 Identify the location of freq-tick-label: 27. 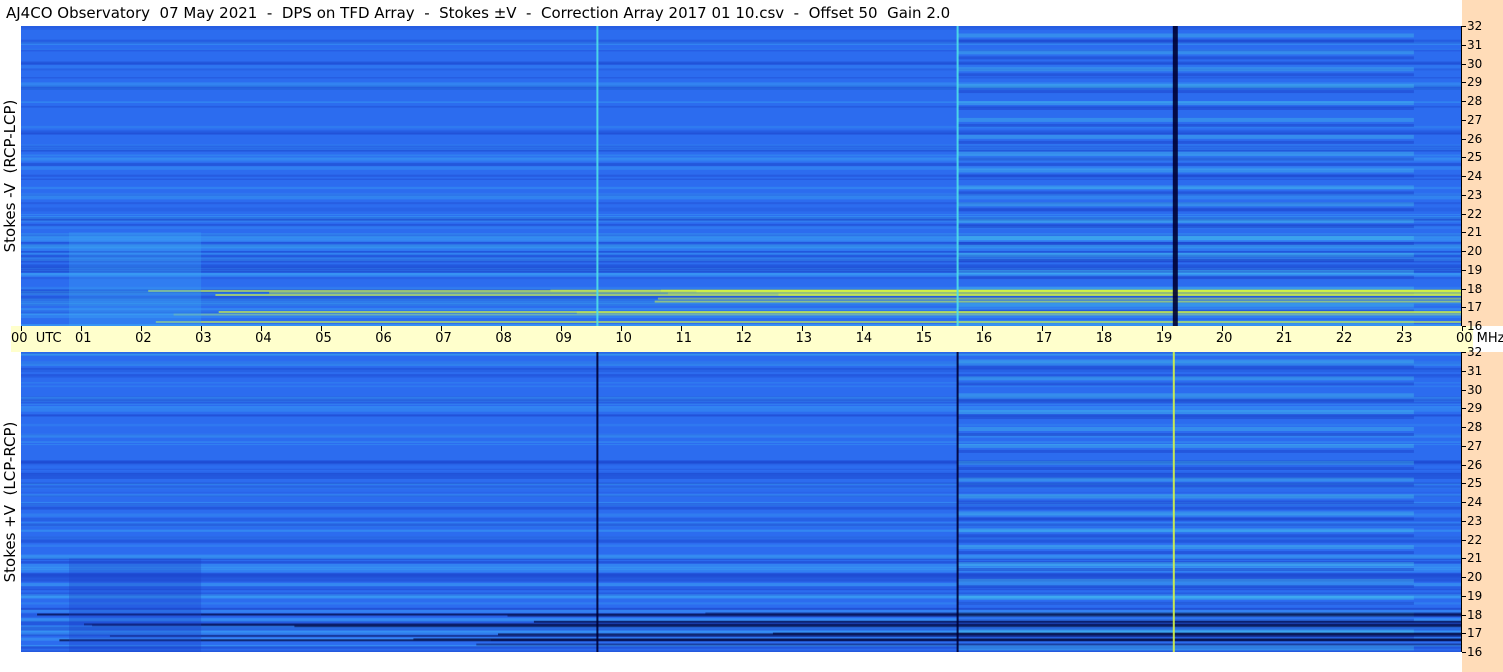
(1475, 445).